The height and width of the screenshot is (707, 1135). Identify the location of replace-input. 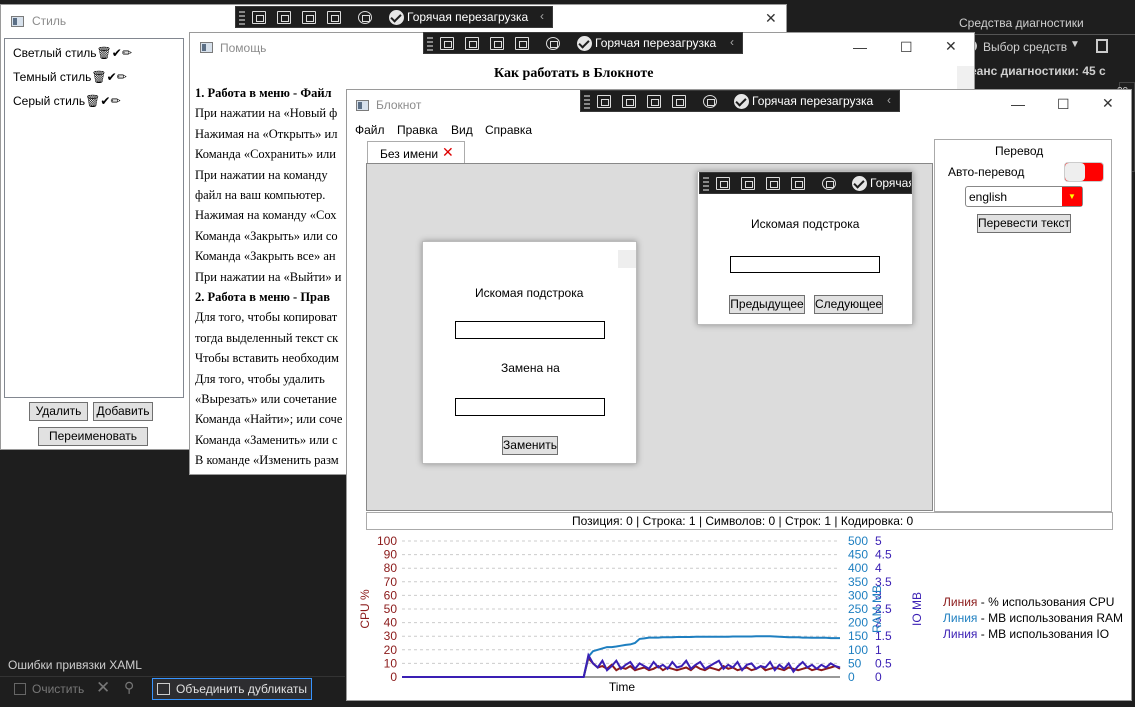
(530, 407).